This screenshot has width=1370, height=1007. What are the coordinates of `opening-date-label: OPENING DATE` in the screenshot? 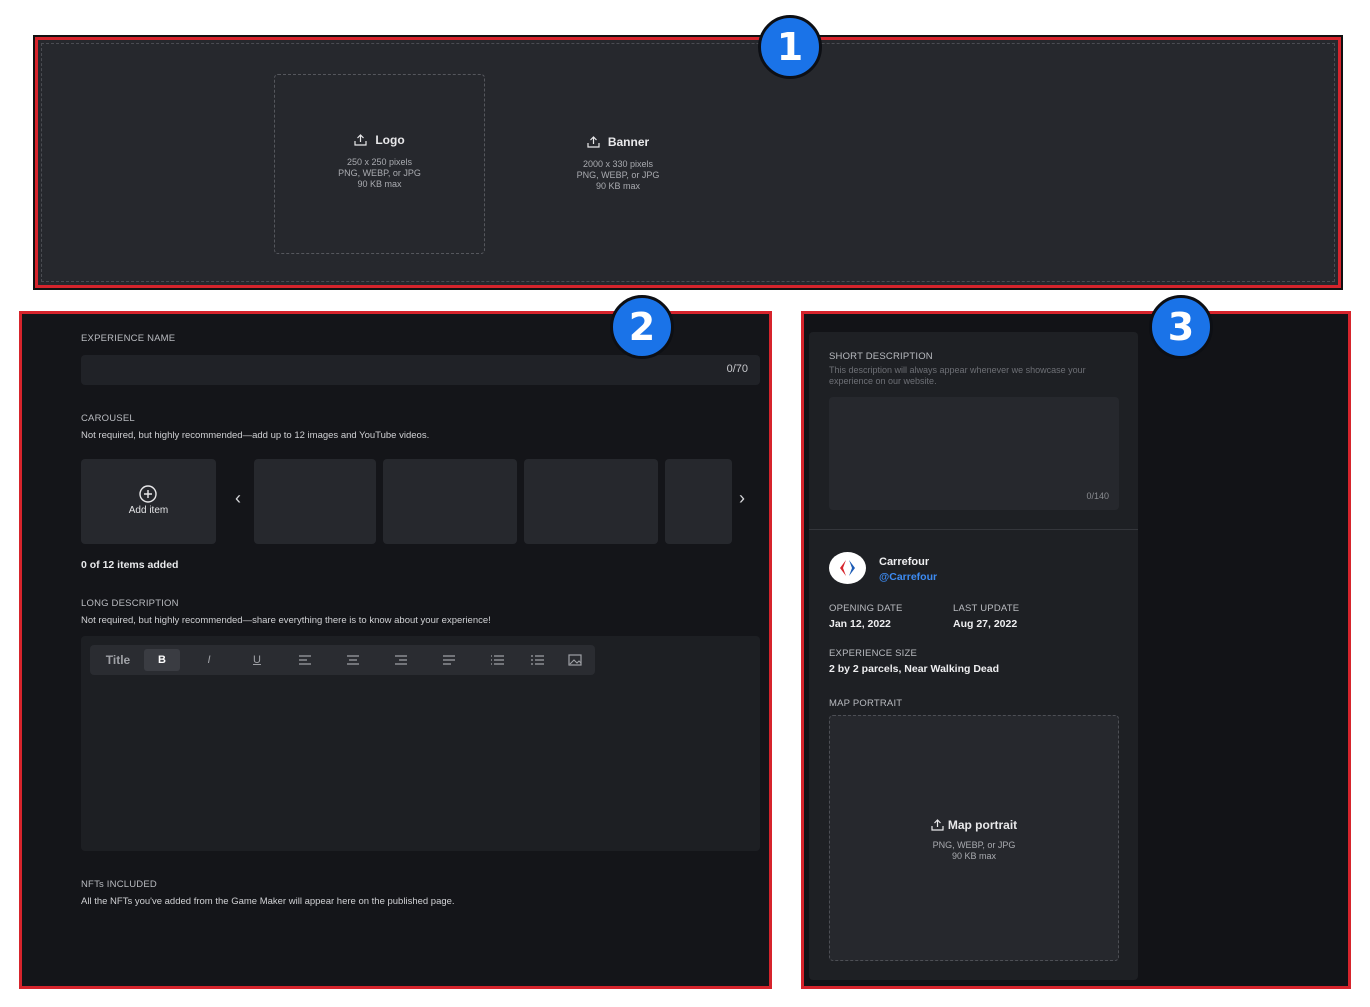 It's located at (866, 608).